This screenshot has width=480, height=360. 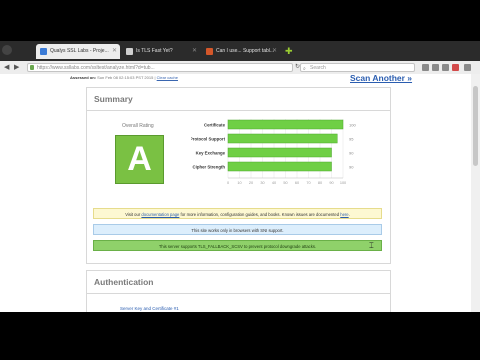 What do you see at coordinates (209, 51) in the screenshot?
I see `caniuse-icon` at bounding box center [209, 51].